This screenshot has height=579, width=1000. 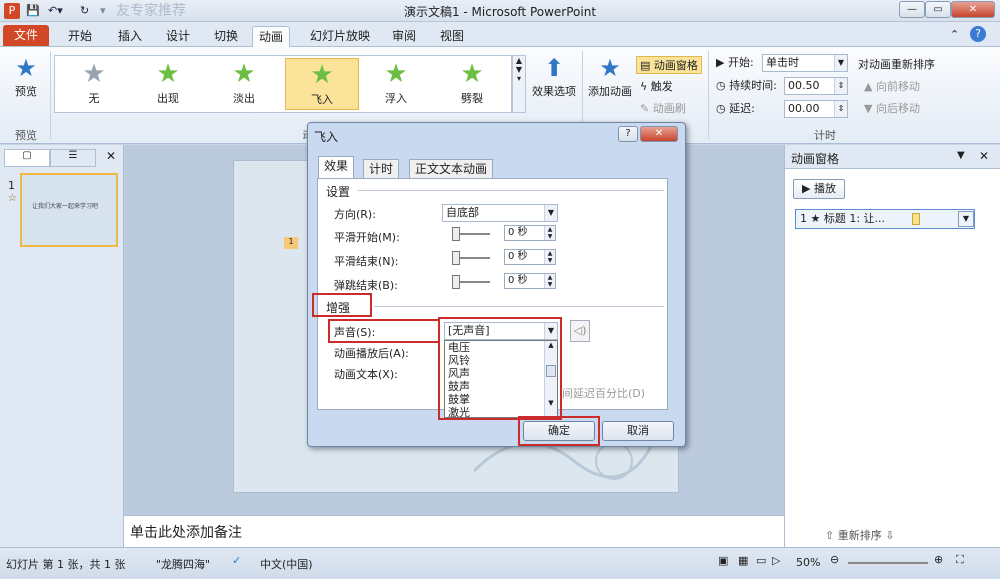 I want to click on animation-list-item: 1 ★ 标题 1: 让... ▼, so click(x=885, y=219).